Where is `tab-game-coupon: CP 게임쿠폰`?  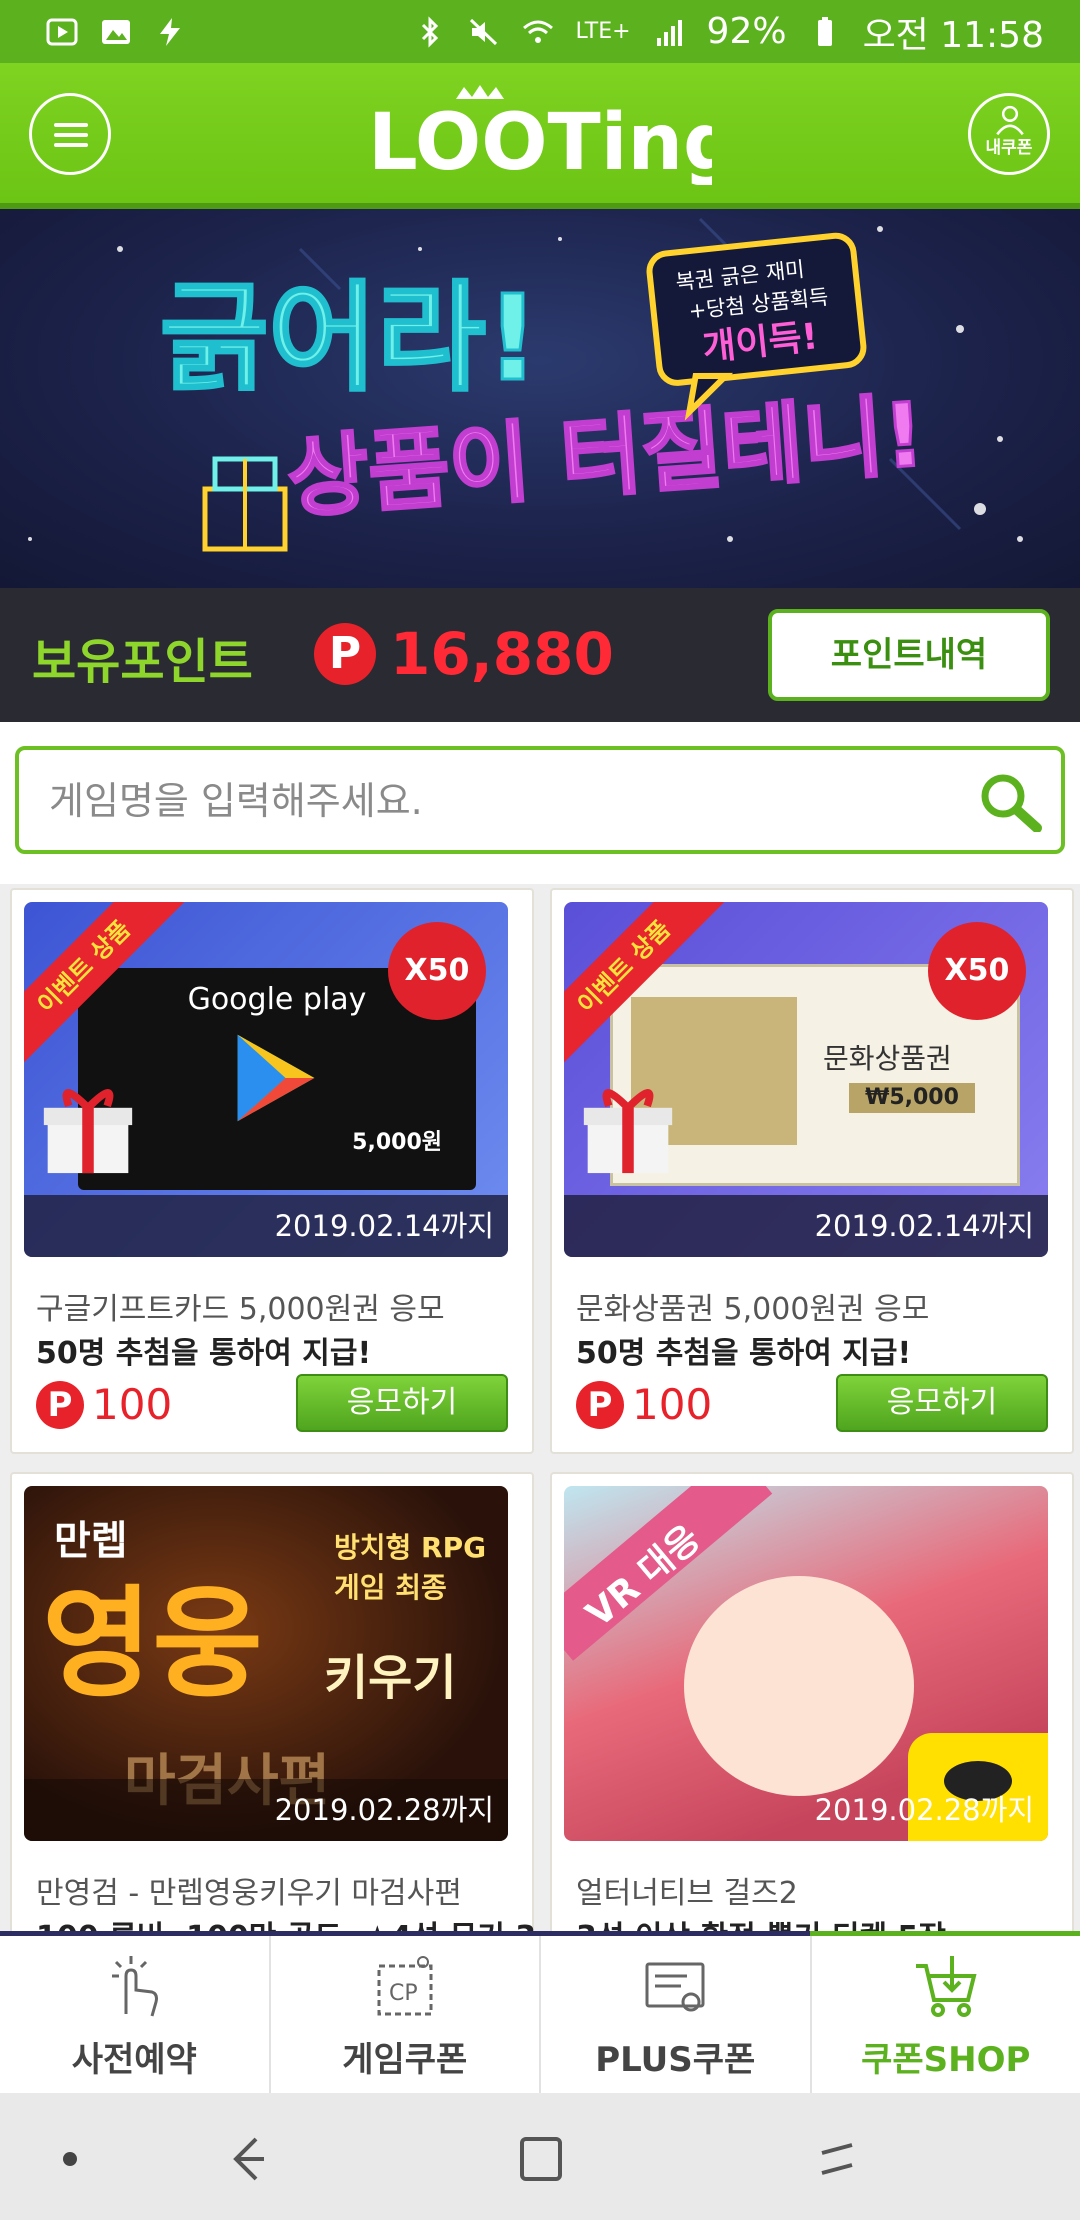 tab-game-coupon: CP 게임쿠폰 is located at coordinates (406, 2014).